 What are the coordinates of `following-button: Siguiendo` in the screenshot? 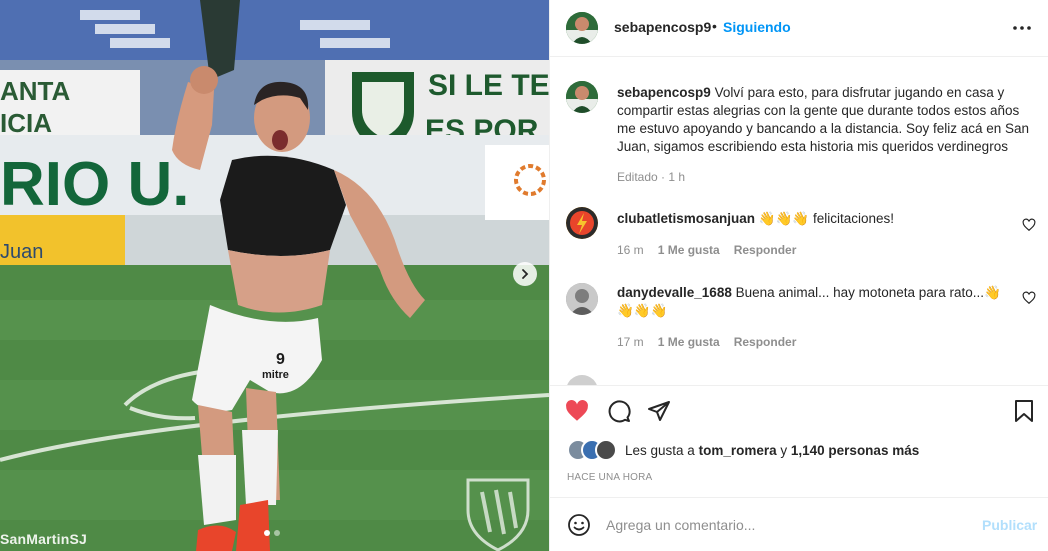 It's located at (757, 27).